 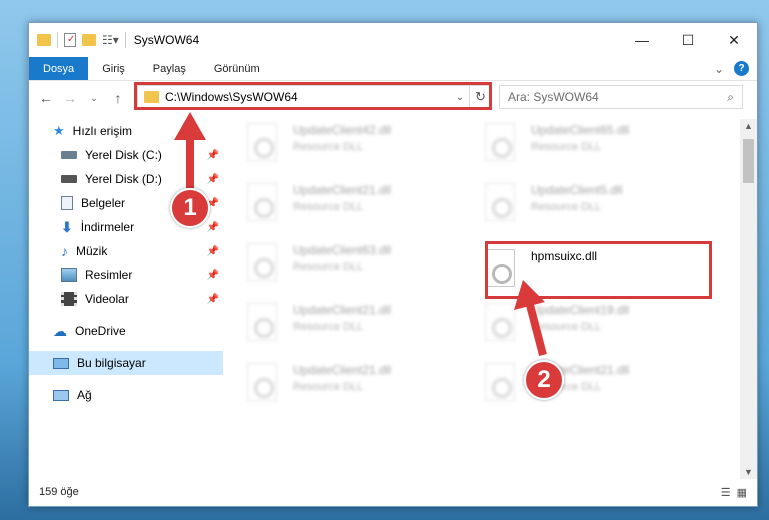 I want to click on star-icon: ★, so click(x=59, y=130).